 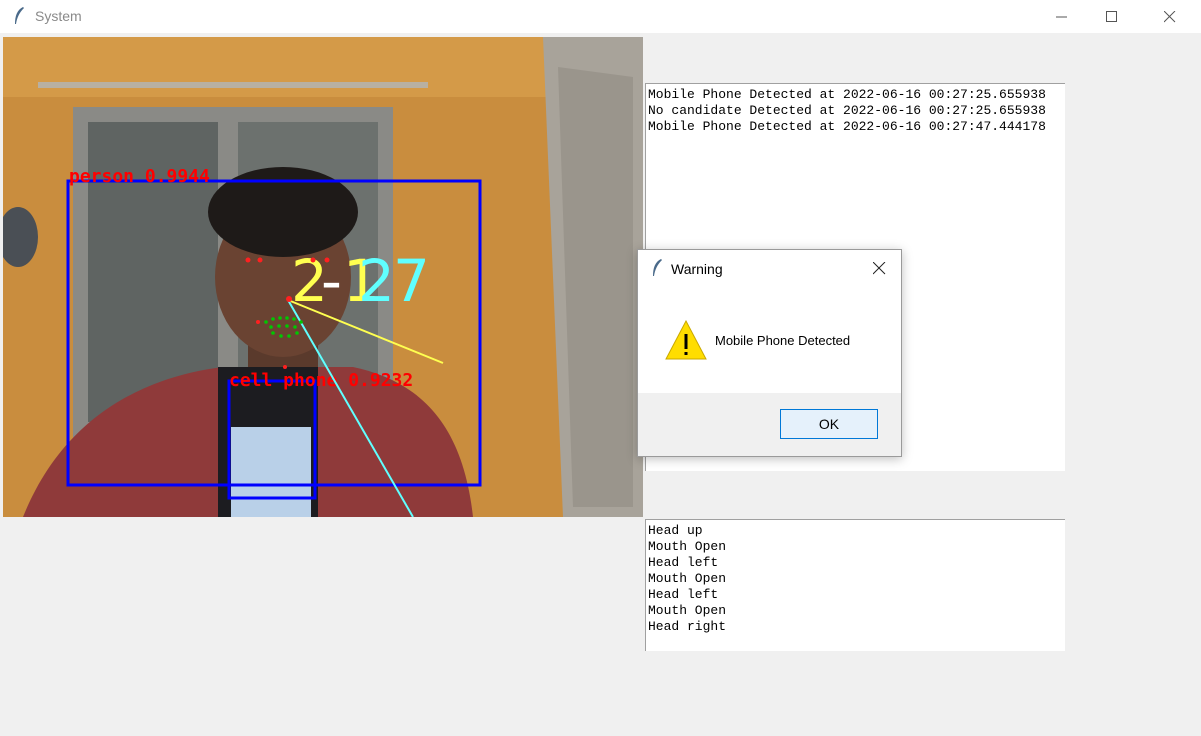 I want to click on pose-line: Head up, so click(x=675, y=530).